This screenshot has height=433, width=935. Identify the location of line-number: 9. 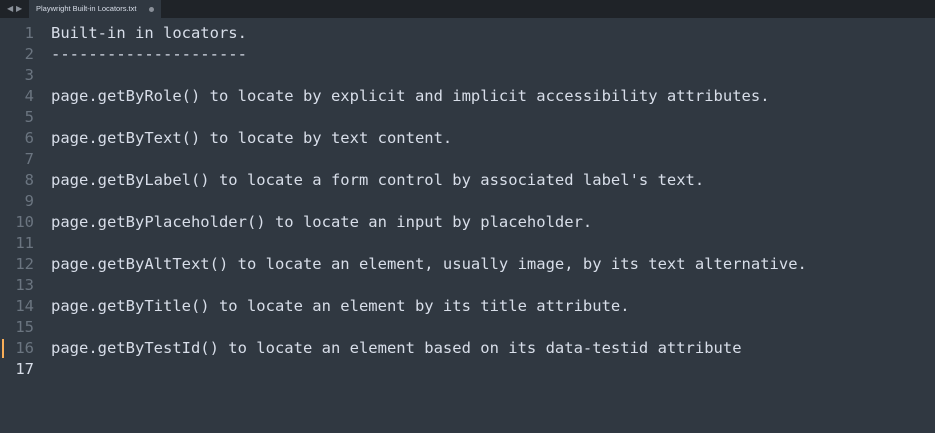
(29, 201).